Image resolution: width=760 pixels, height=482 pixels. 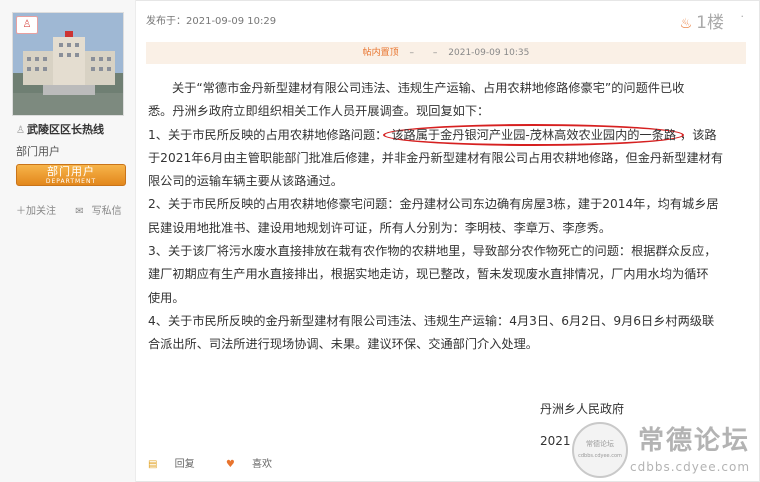 I want to click on post-time: 发布于：2021-09-09 10:29, so click(x=211, y=21).